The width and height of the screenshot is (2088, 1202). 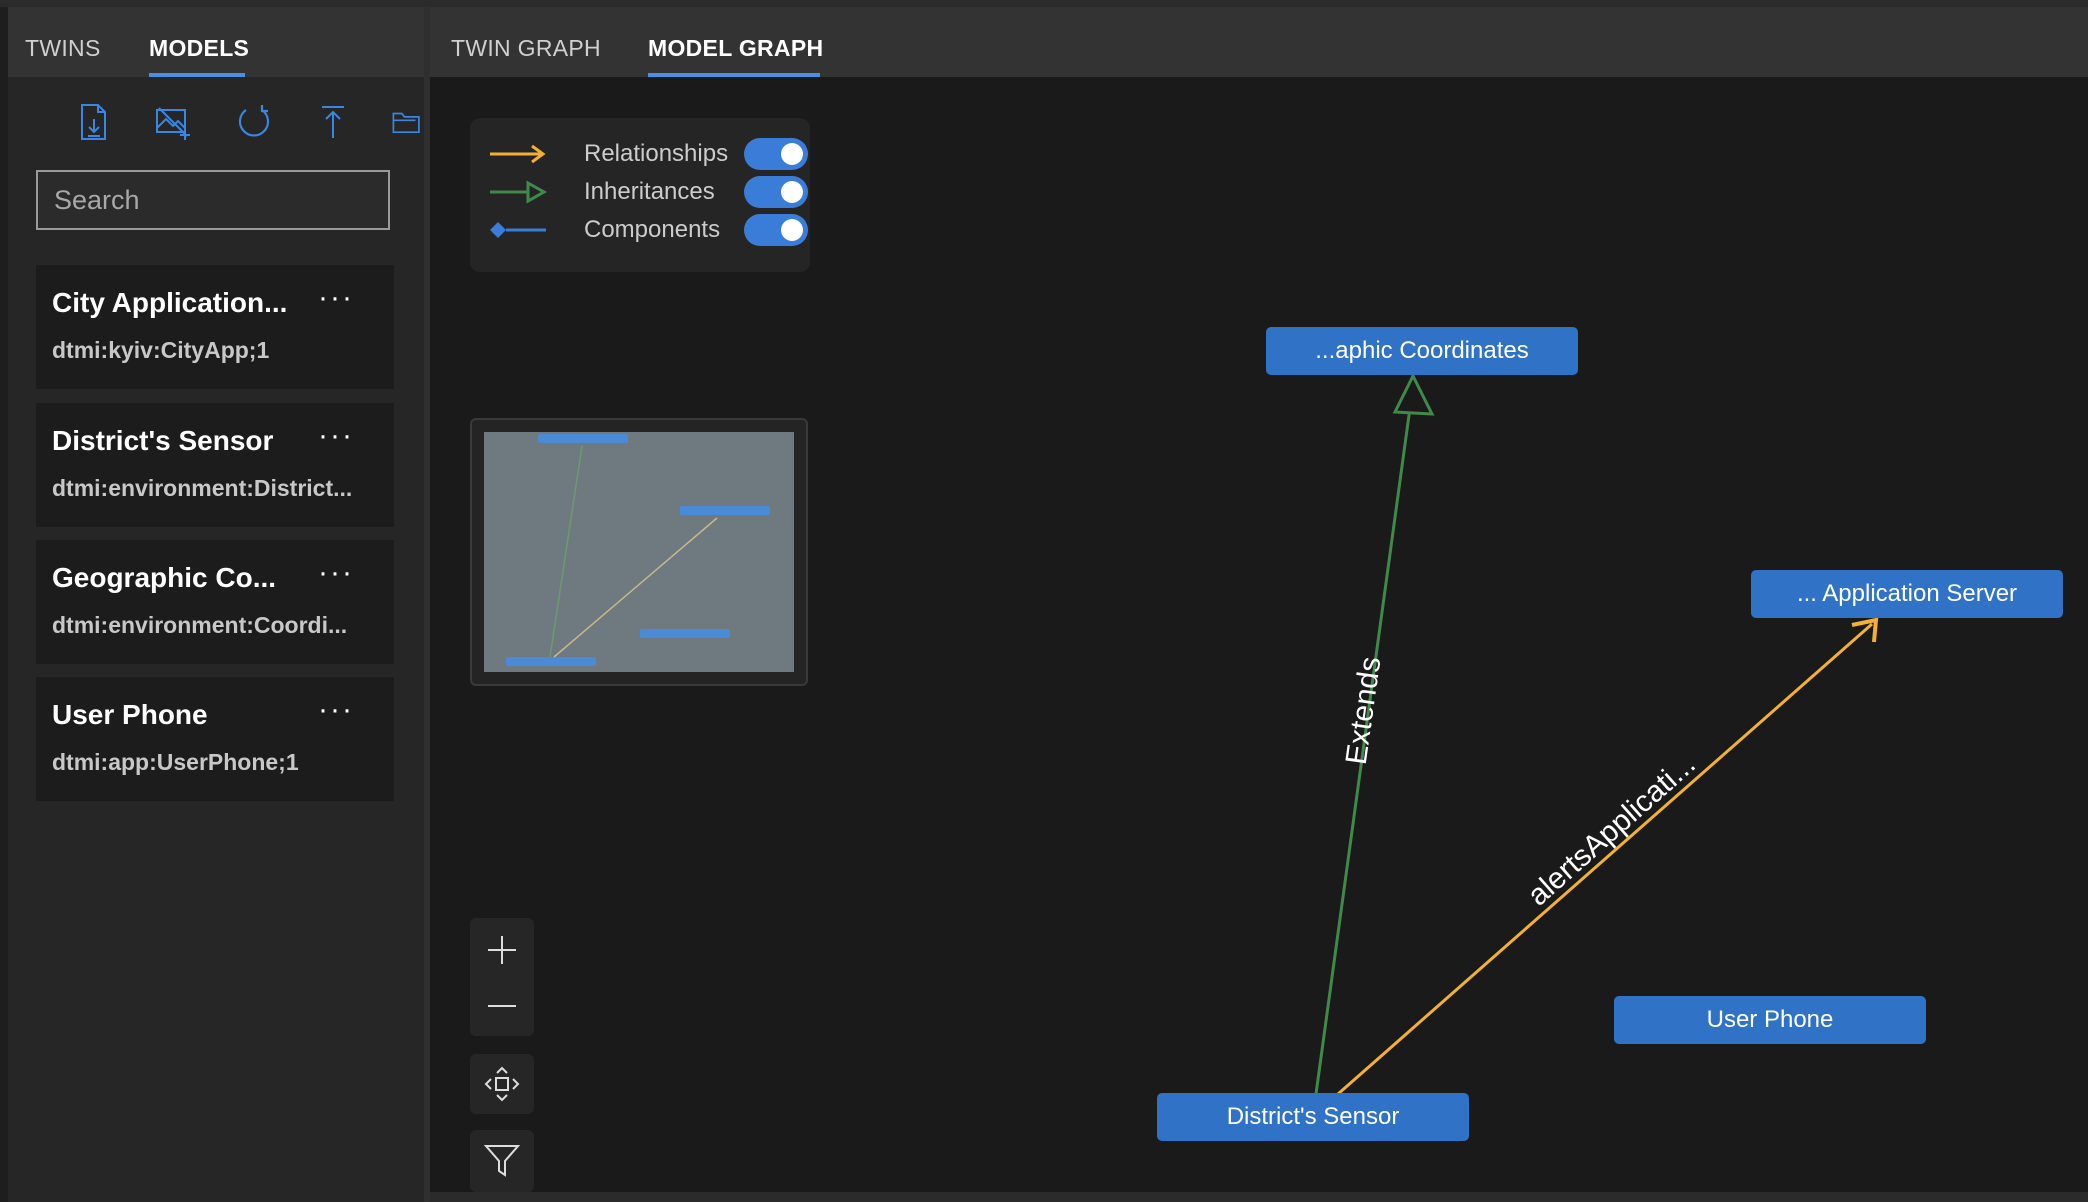 I want to click on relationship-arrow-icon, so click(x=518, y=154).